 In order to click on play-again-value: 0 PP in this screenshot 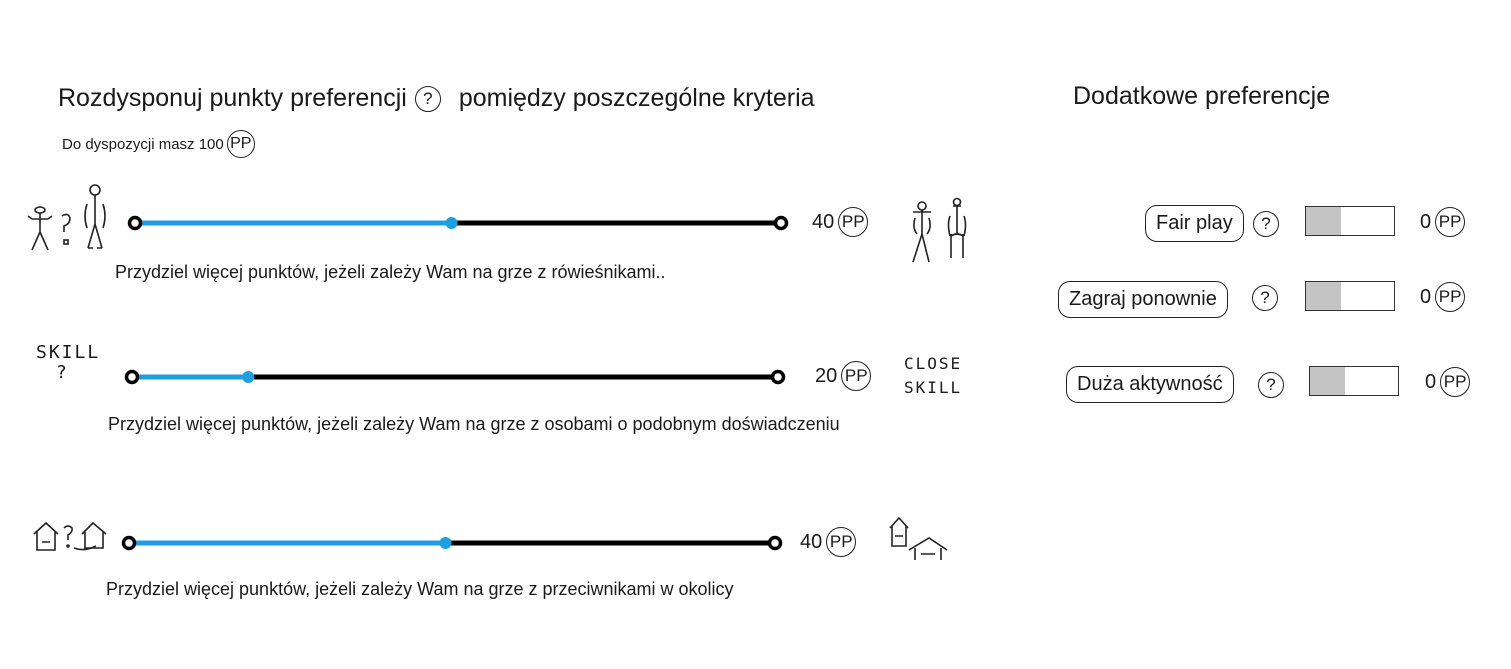, I will do `click(1443, 297)`.